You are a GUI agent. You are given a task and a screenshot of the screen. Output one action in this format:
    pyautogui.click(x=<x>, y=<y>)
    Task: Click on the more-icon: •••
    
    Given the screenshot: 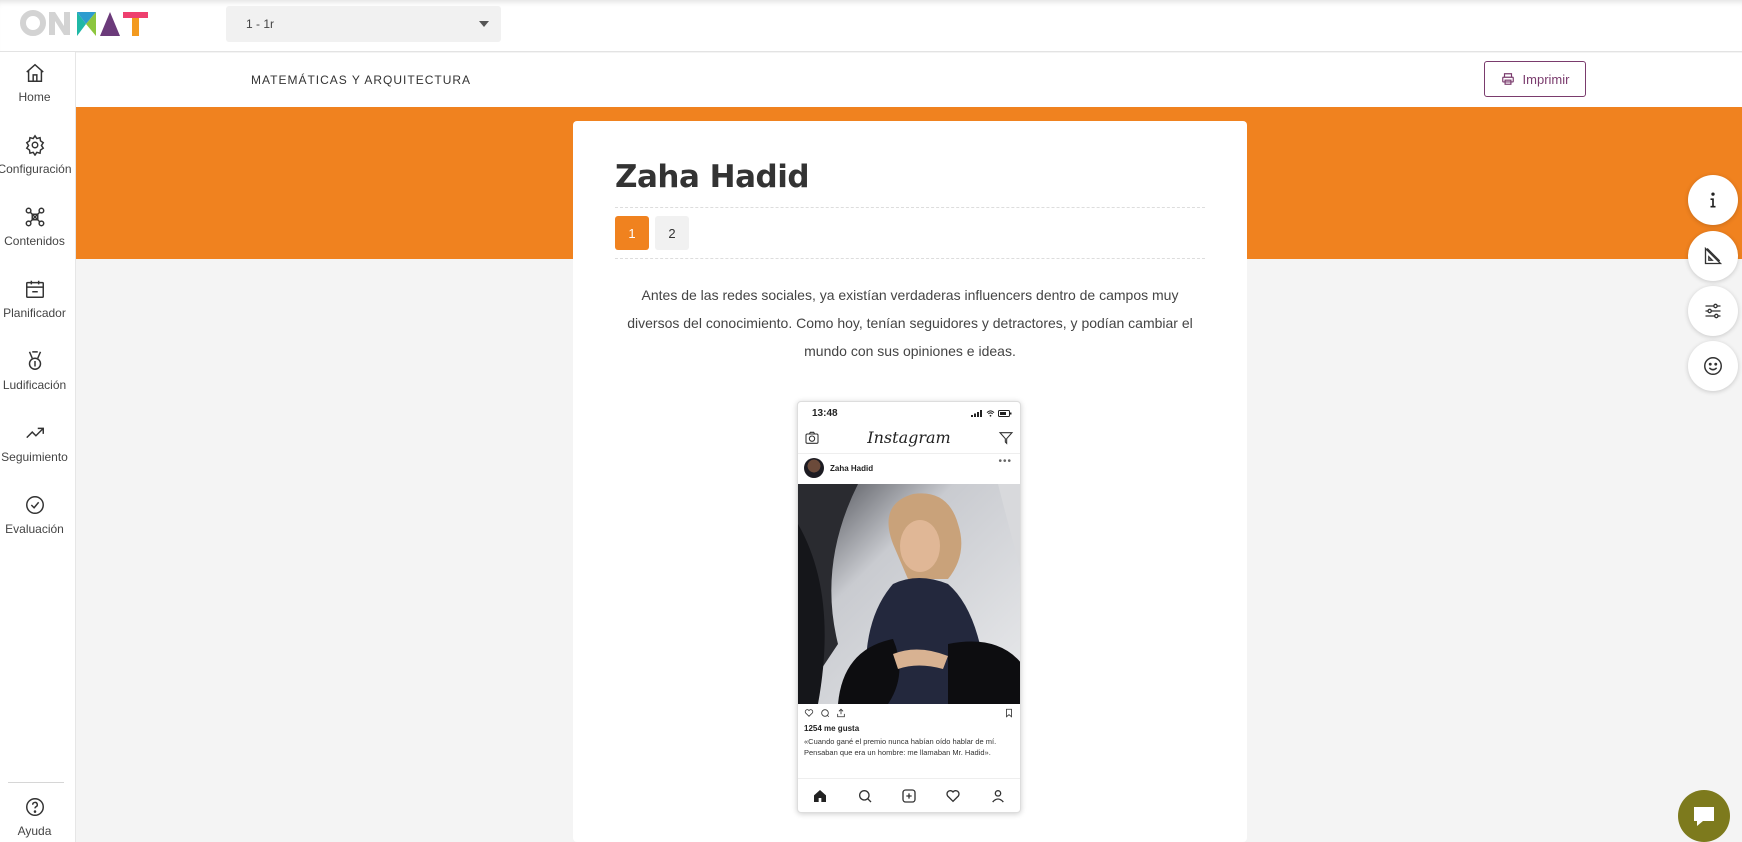 What is the action you would take?
    pyautogui.click(x=1005, y=461)
    